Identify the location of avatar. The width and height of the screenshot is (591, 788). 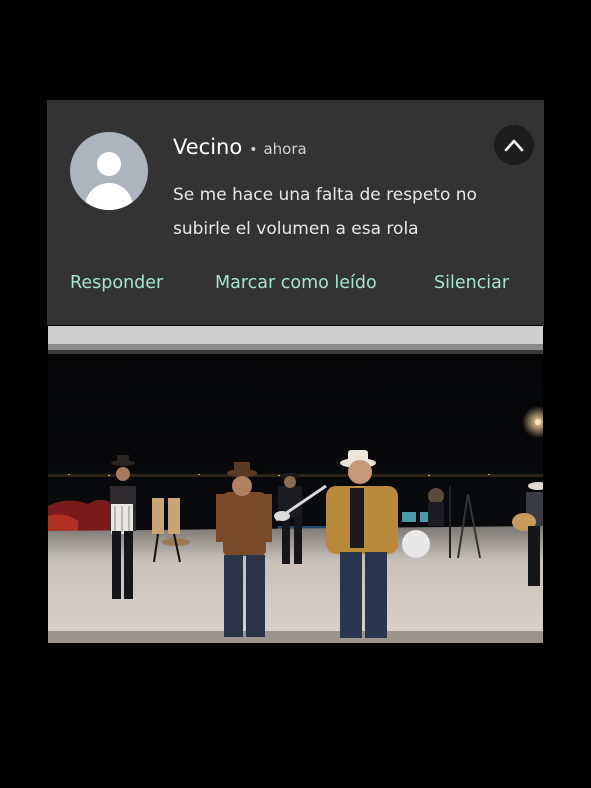
(109, 171).